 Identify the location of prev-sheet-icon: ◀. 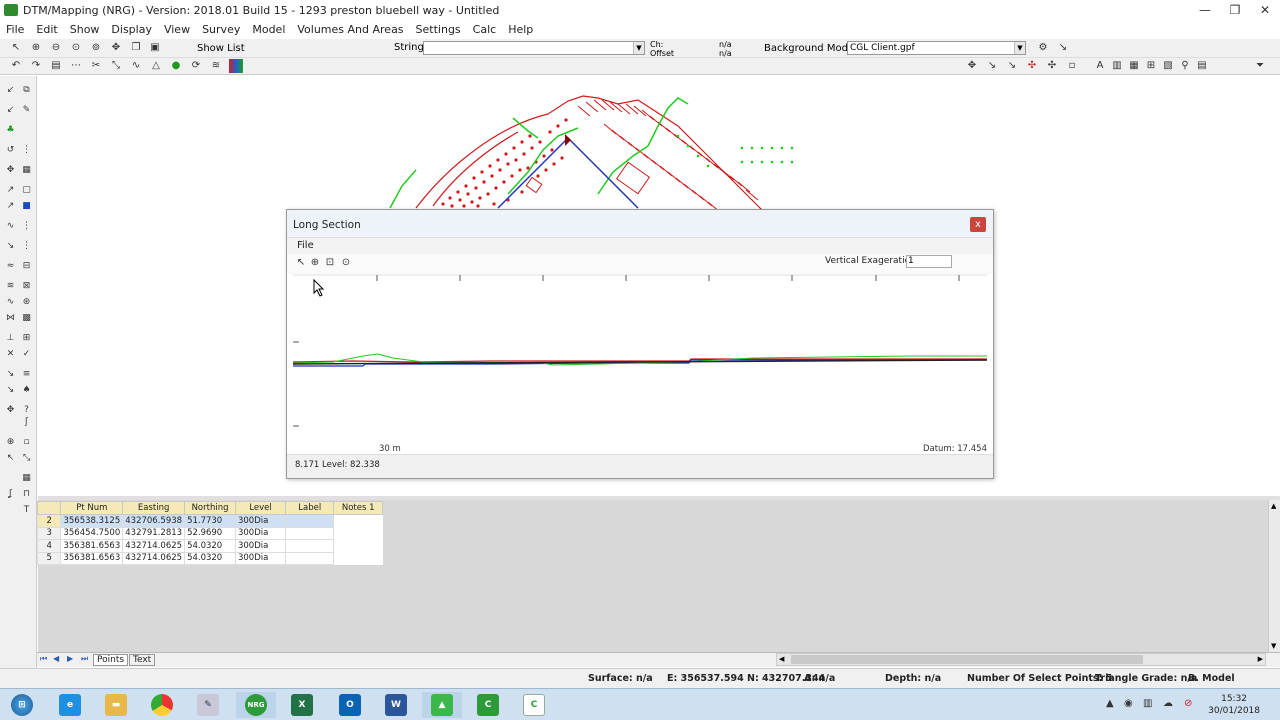
(56, 658).